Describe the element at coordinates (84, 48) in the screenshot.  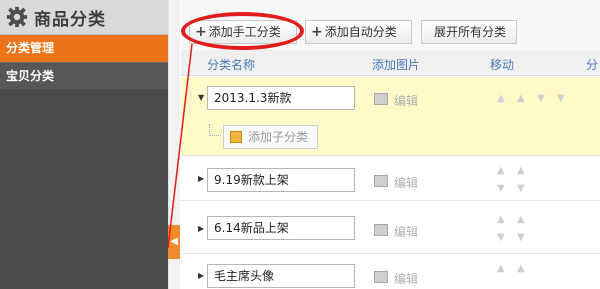
I see `sidebar-item-category-manage: 分类管理` at that location.